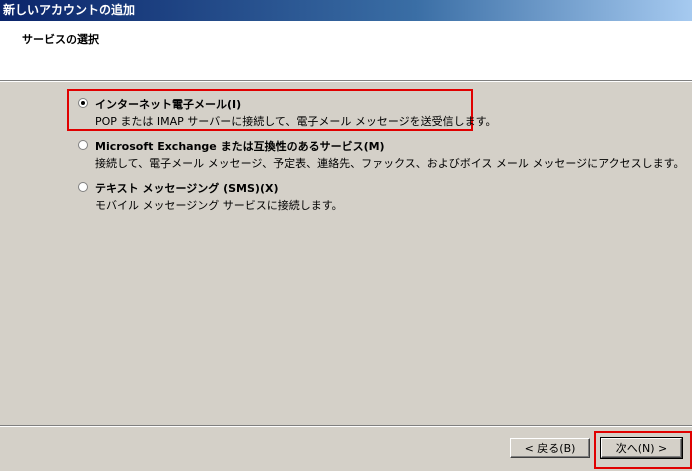  What do you see at coordinates (641, 448) in the screenshot?
I see `next-button: 次へ(N) >` at bounding box center [641, 448].